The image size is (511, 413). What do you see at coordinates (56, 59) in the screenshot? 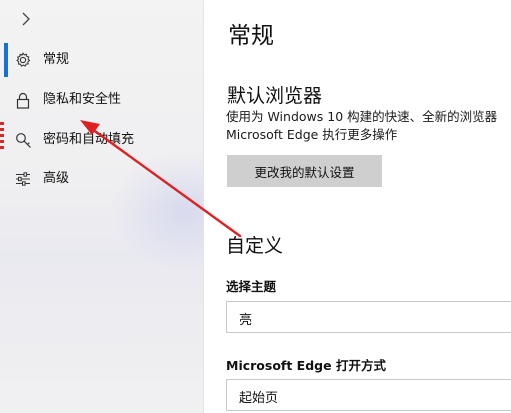
I see `sidebar-item-label: 常规` at bounding box center [56, 59].